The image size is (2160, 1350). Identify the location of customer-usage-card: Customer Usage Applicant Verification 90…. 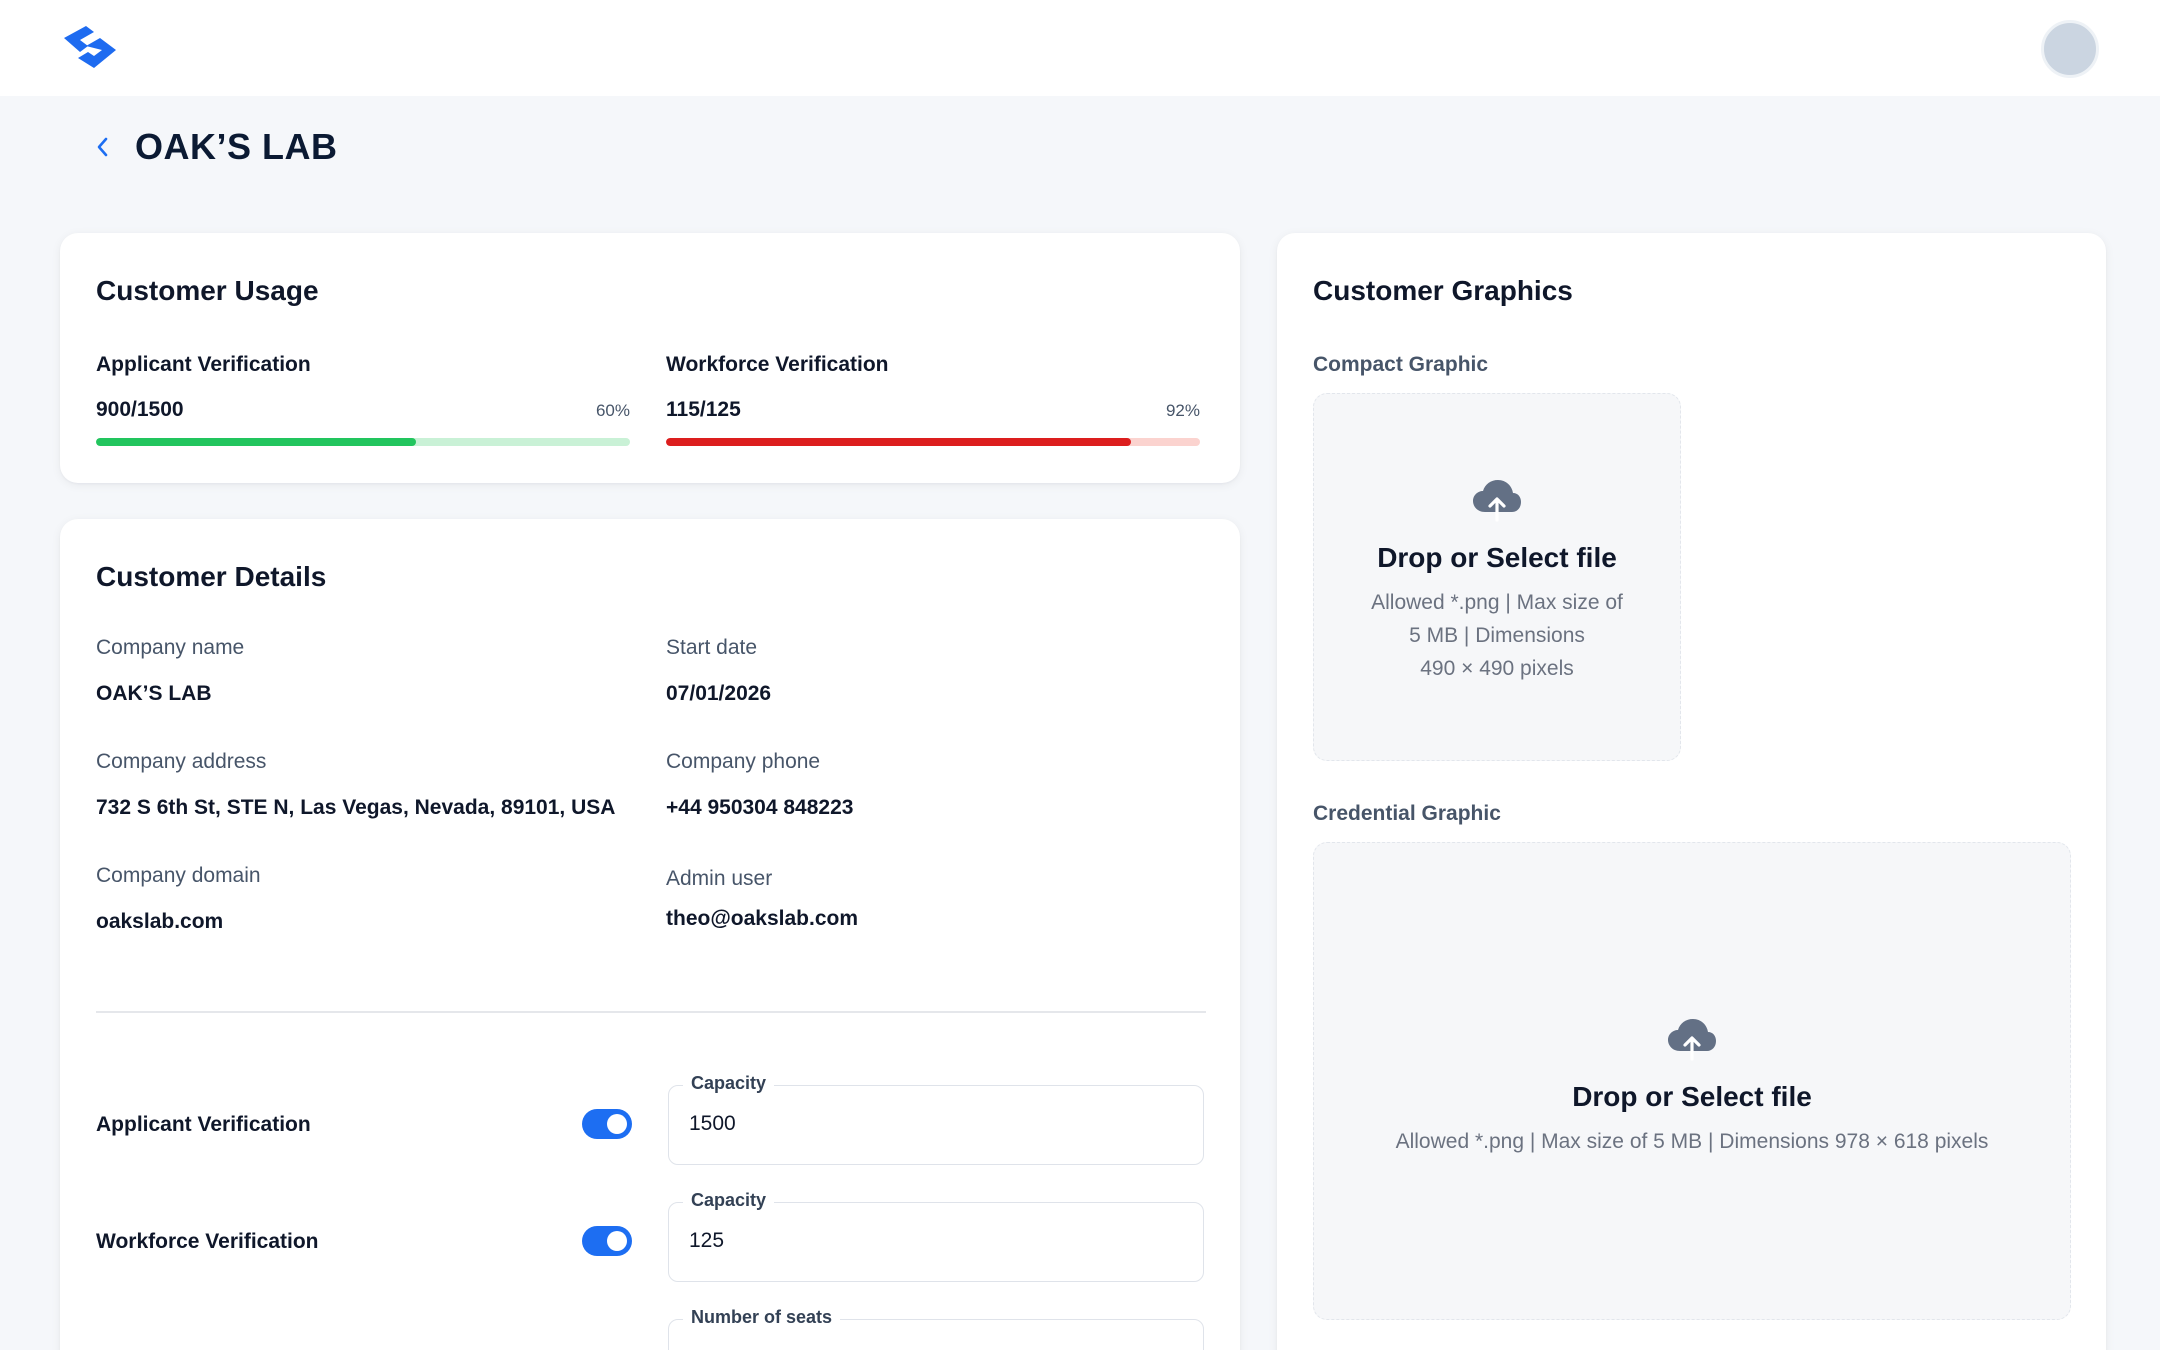
(650, 358).